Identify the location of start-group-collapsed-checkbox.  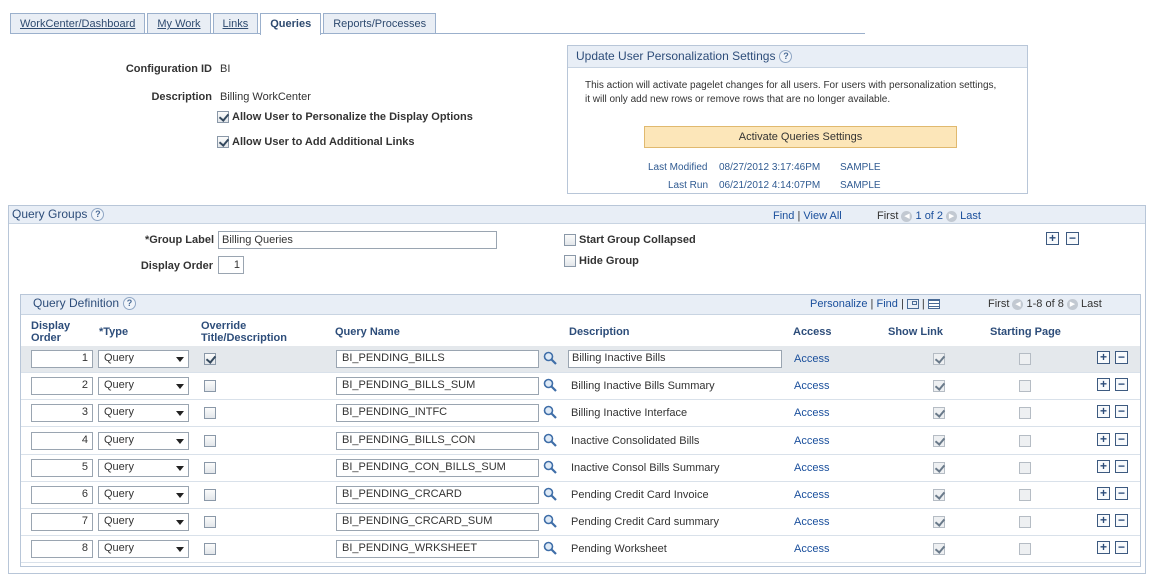
(570, 240).